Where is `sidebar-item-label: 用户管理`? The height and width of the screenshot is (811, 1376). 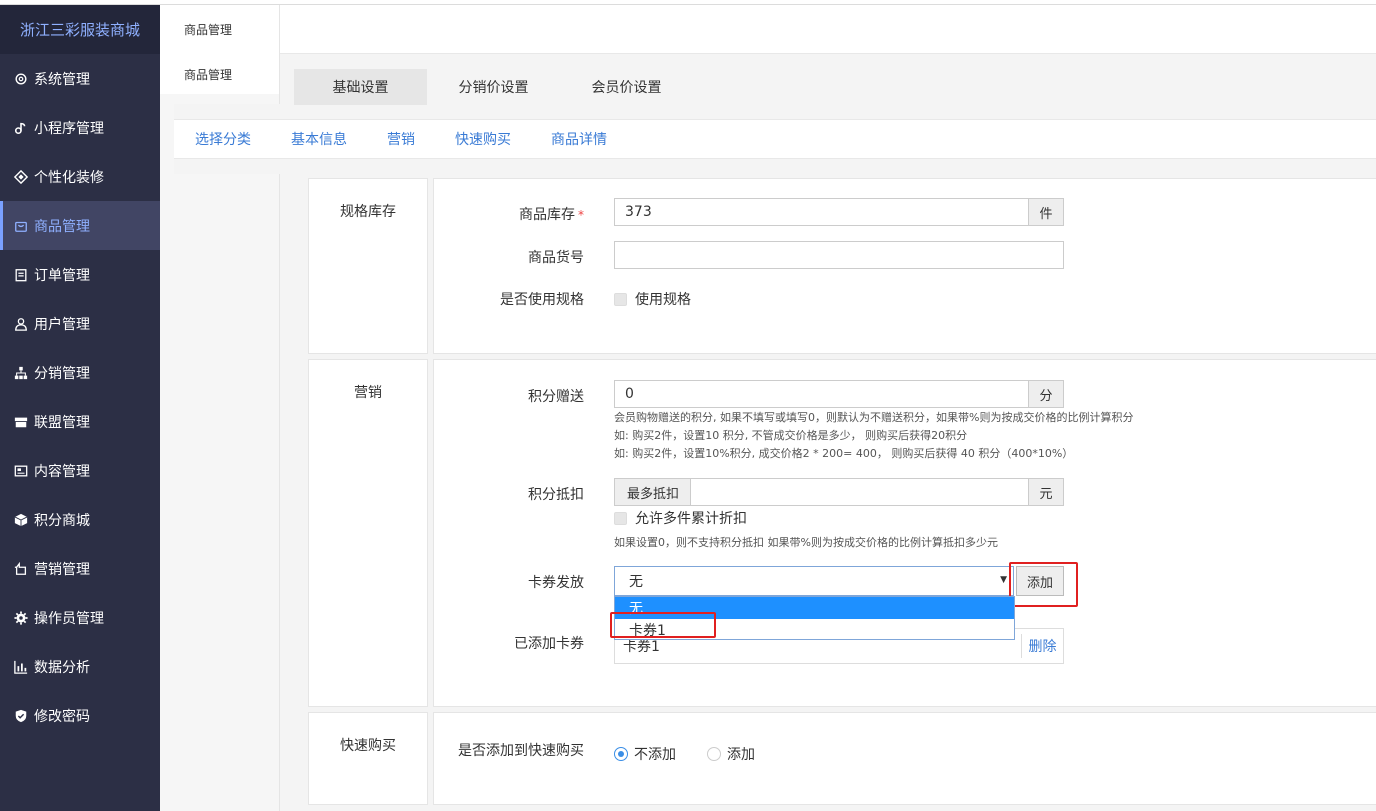
sidebar-item-label: 用户管理 is located at coordinates (62, 324).